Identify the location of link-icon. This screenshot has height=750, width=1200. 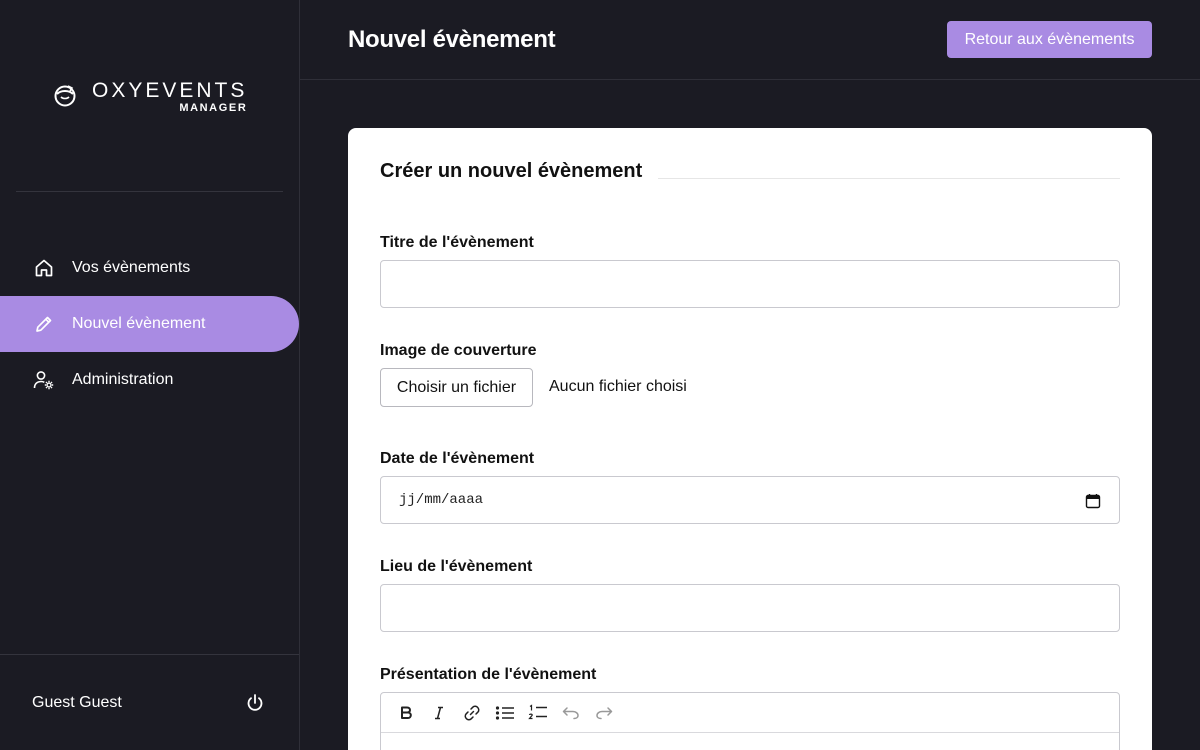
(471, 713).